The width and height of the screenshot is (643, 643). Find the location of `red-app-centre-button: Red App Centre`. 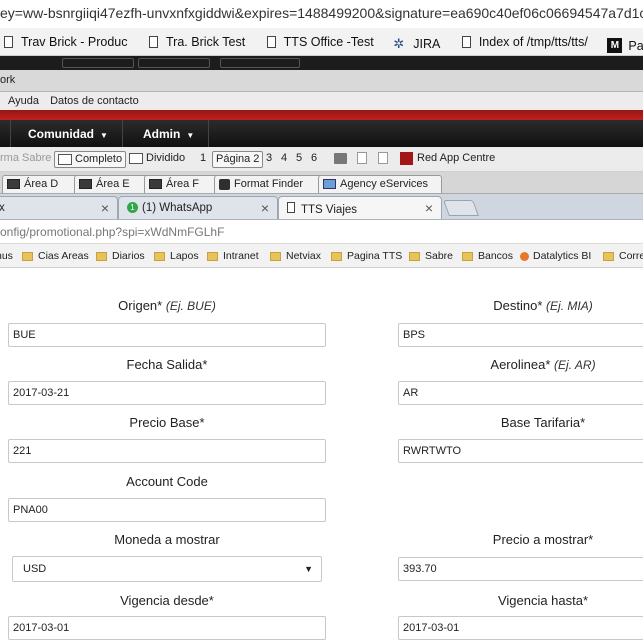

red-app-centre-button: Red App Centre is located at coordinates (447, 159).